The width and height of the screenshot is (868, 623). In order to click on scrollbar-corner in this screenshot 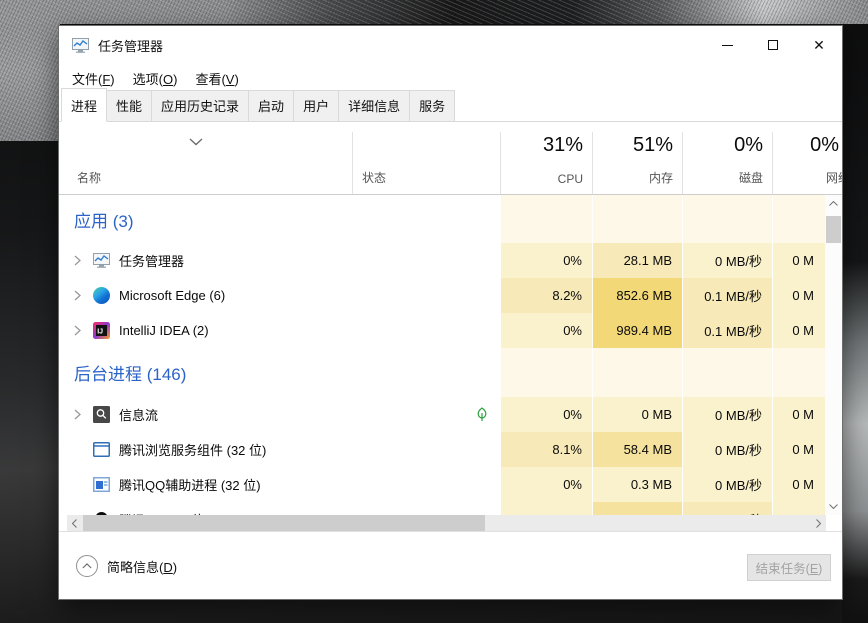, I will do `click(834, 523)`.